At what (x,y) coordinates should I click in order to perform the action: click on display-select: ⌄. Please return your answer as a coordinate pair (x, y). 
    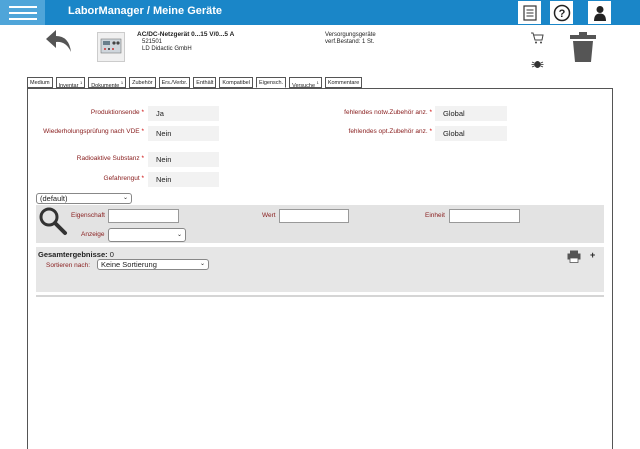
    Looking at the image, I should click on (147, 235).